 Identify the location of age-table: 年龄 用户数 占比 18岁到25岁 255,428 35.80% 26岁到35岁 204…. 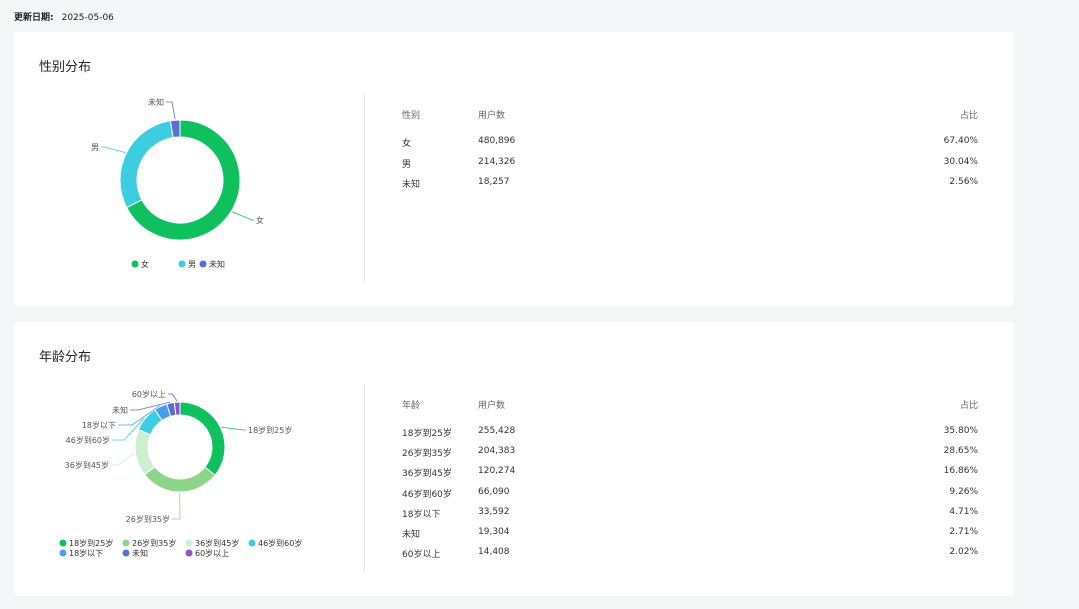
(690, 483).